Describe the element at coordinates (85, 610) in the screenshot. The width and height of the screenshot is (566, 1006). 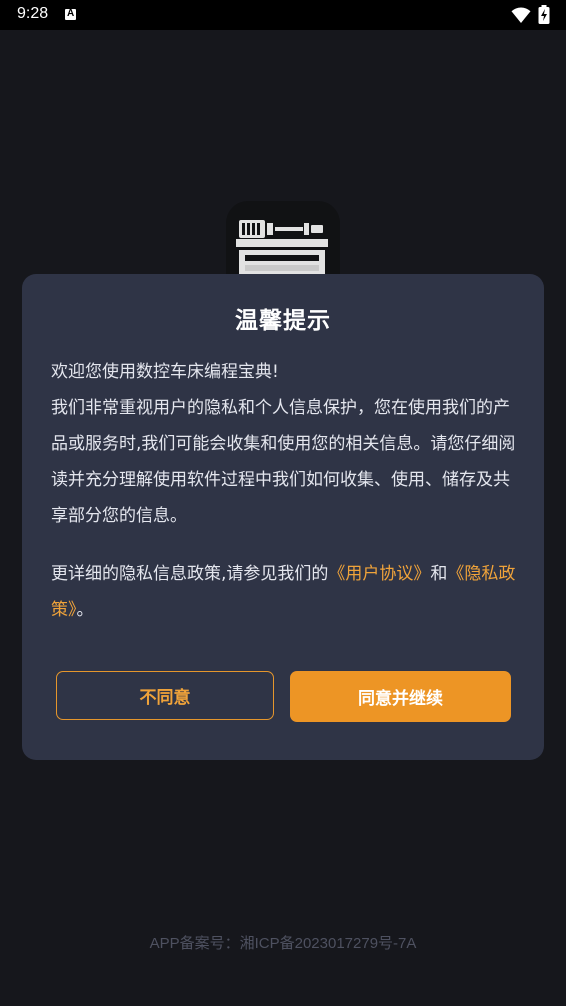
I see `policy-suffix: 。` at that location.